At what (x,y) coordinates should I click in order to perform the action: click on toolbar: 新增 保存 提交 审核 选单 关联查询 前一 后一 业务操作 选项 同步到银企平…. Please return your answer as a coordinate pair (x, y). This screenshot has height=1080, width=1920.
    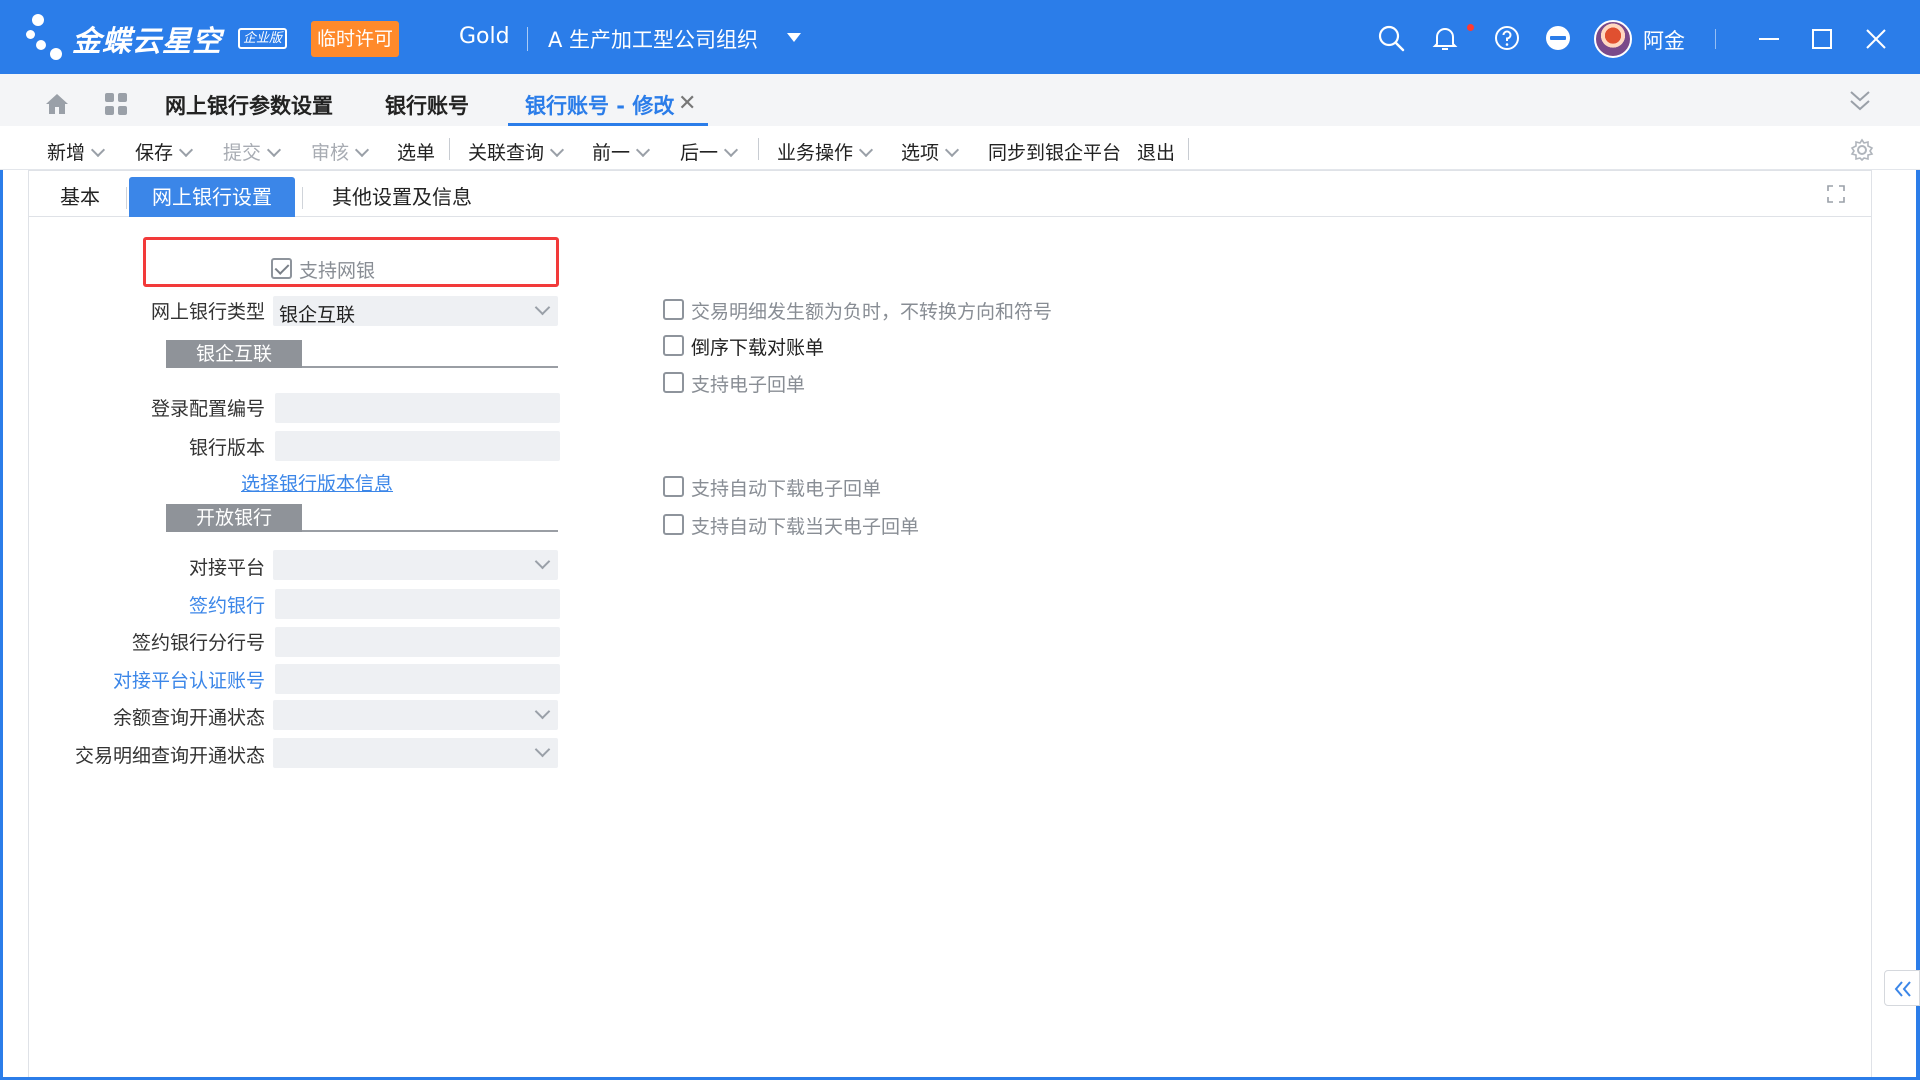
    Looking at the image, I should click on (960, 148).